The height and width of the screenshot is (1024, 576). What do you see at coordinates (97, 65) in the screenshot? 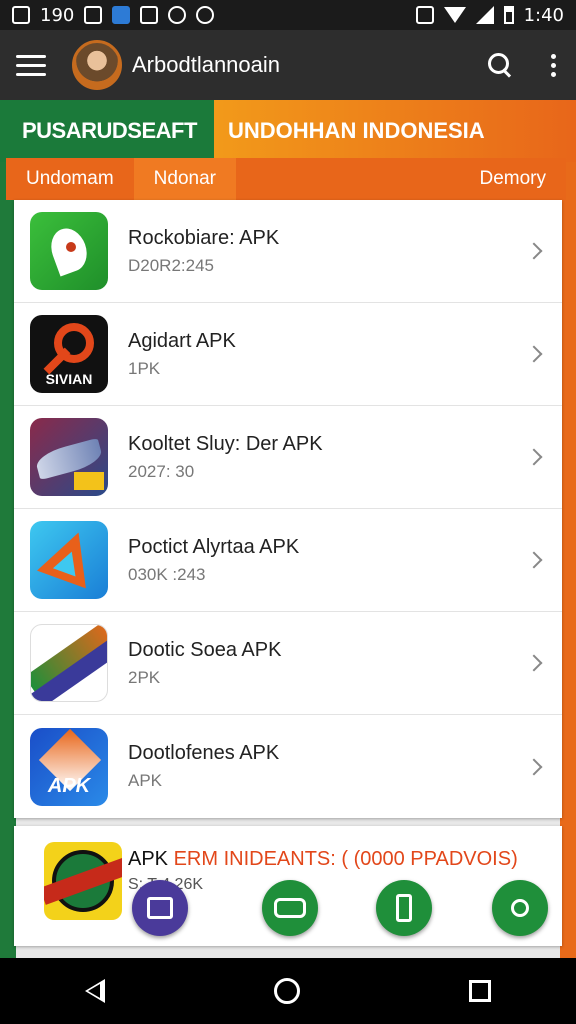
I see `avatar` at bounding box center [97, 65].